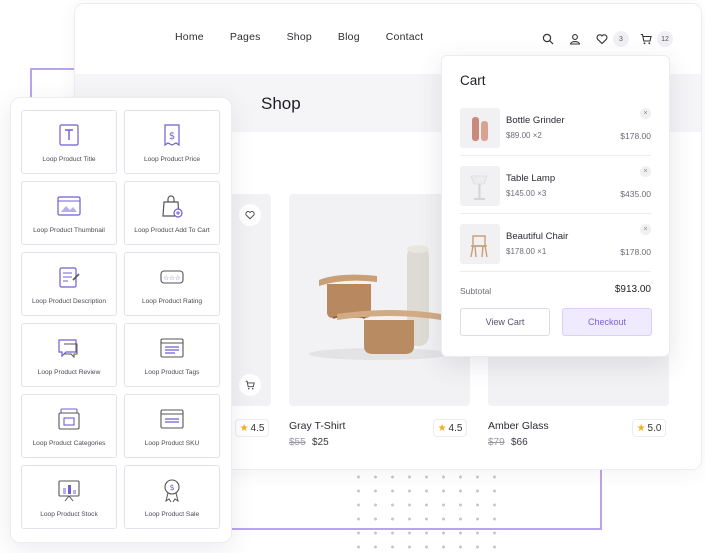 This screenshot has height=553, width=705. I want to click on widget-label: Loop Product Tags, so click(172, 372).